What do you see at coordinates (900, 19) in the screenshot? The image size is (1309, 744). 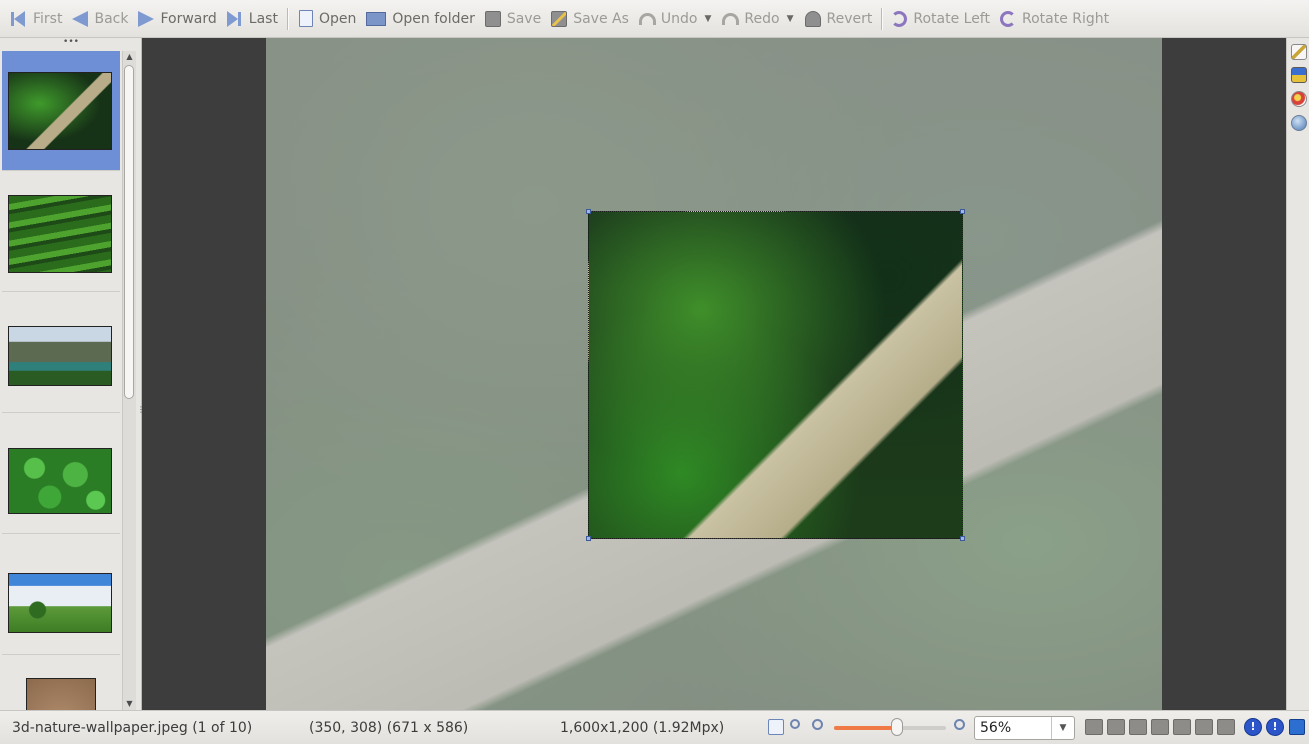 I see `rotate-left-icon` at bounding box center [900, 19].